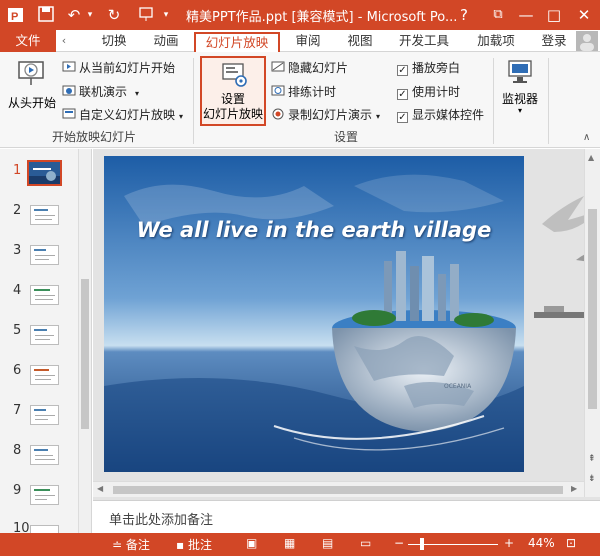 This screenshot has height=556, width=600. What do you see at coordinates (428, 92) in the screenshot?
I see `use-timings-checkbox: ✓ 使用计时` at bounding box center [428, 92].